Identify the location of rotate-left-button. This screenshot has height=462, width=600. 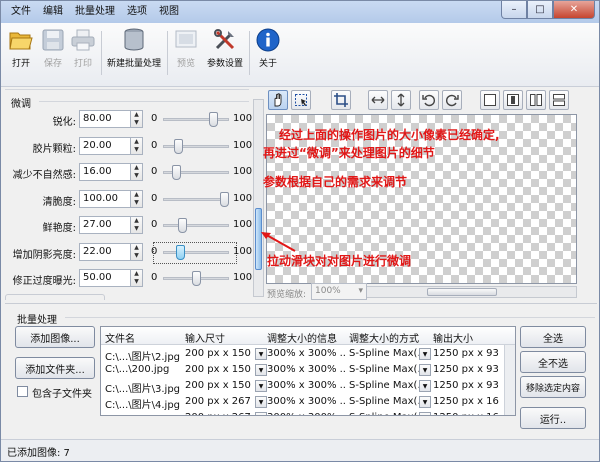
(429, 100).